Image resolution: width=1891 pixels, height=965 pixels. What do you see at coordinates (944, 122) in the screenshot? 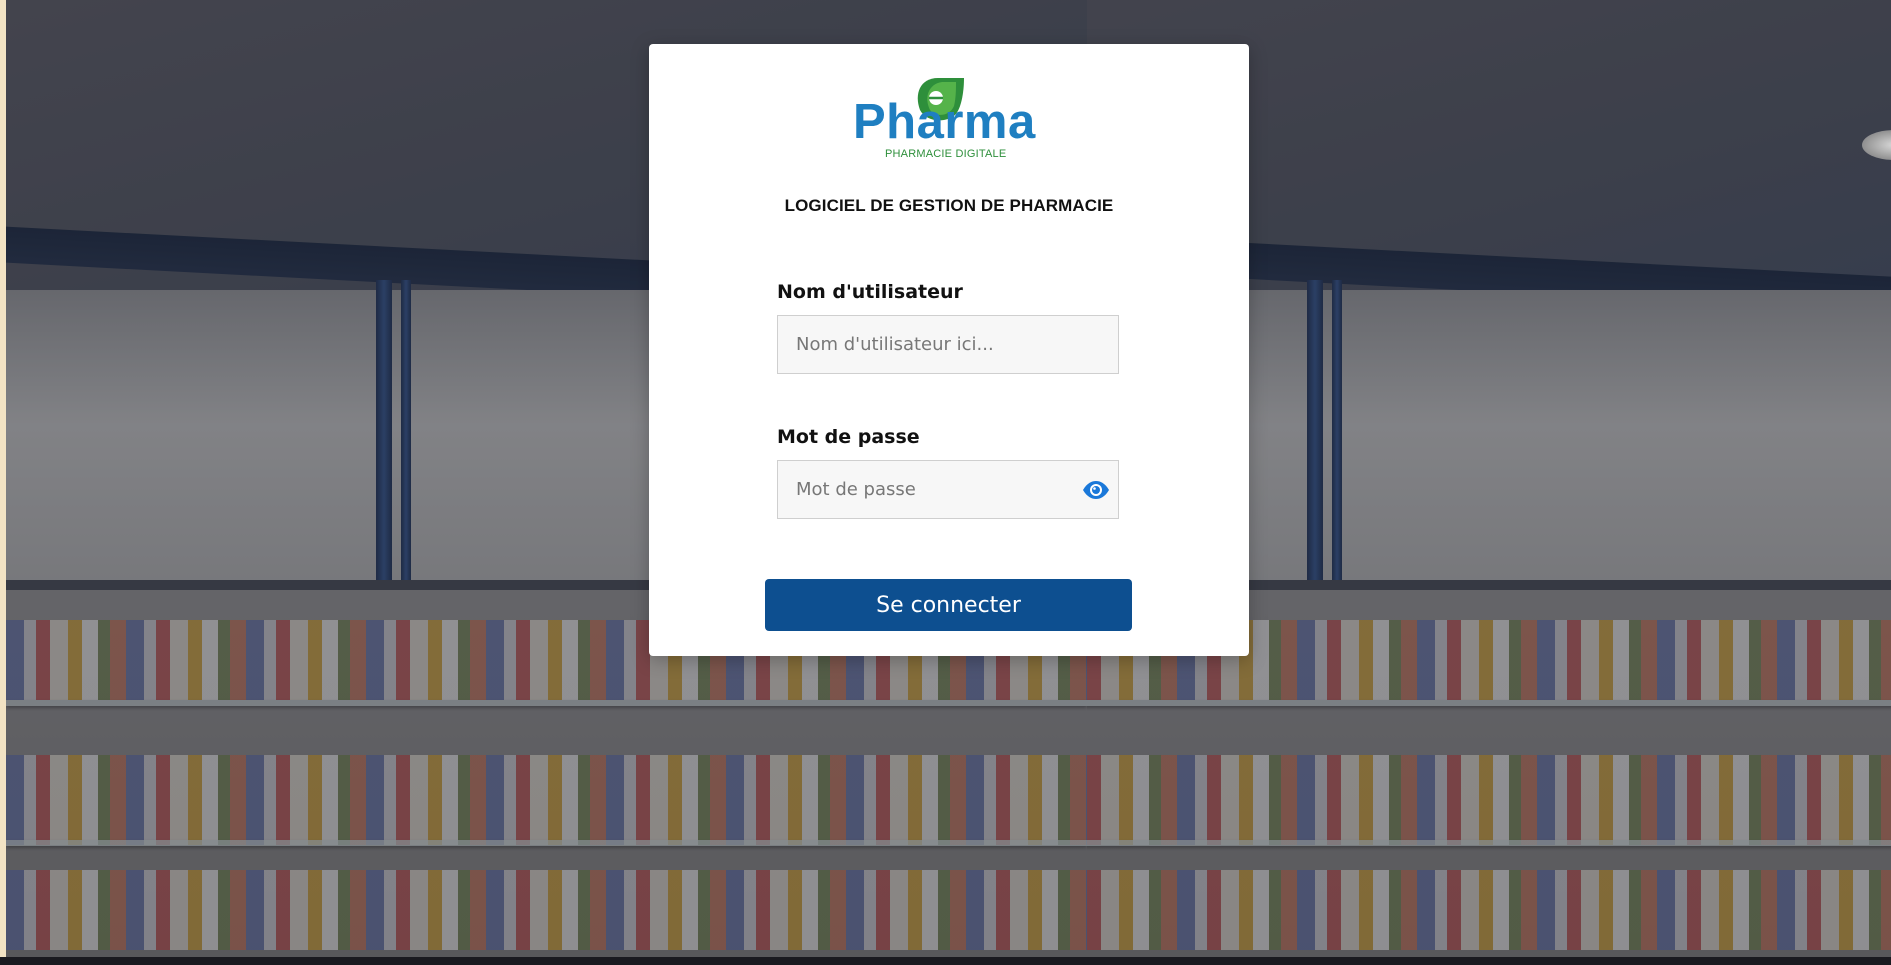
I see `logo-wordmark: Pharma` at bounding box center [944, 122].